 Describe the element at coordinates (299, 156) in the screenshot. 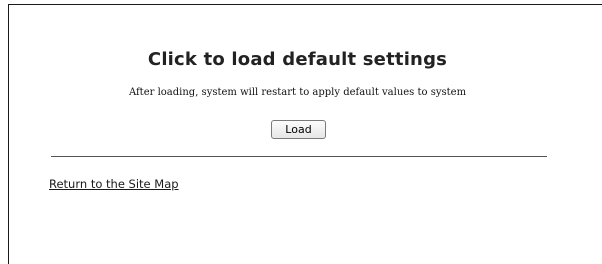

I see `divider` at that location.